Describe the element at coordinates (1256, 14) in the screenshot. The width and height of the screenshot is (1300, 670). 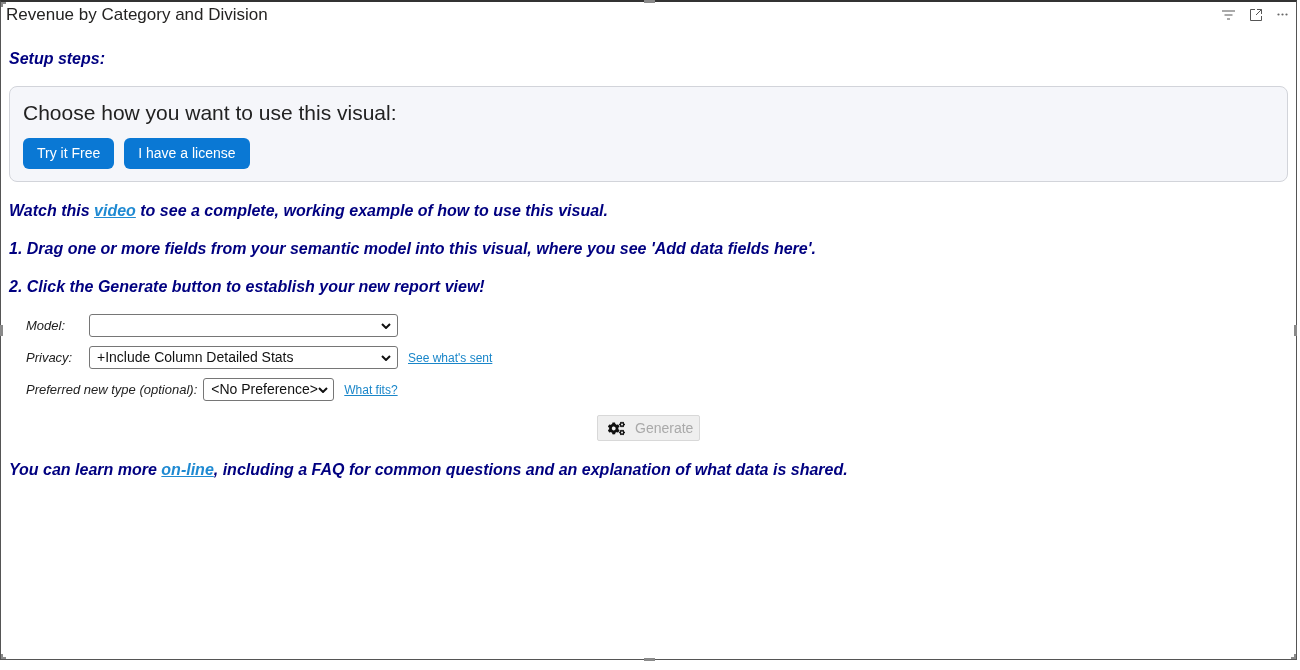
I see `focus-mode-icon` at that location.